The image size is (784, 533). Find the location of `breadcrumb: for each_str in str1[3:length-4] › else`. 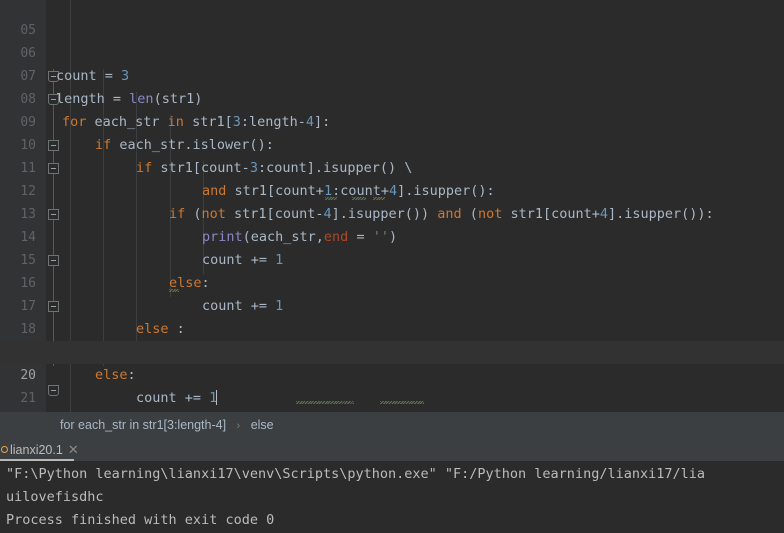

breadcrumb: for each_str in str1[3:length-4] › else is located at coordinates (167, 425).